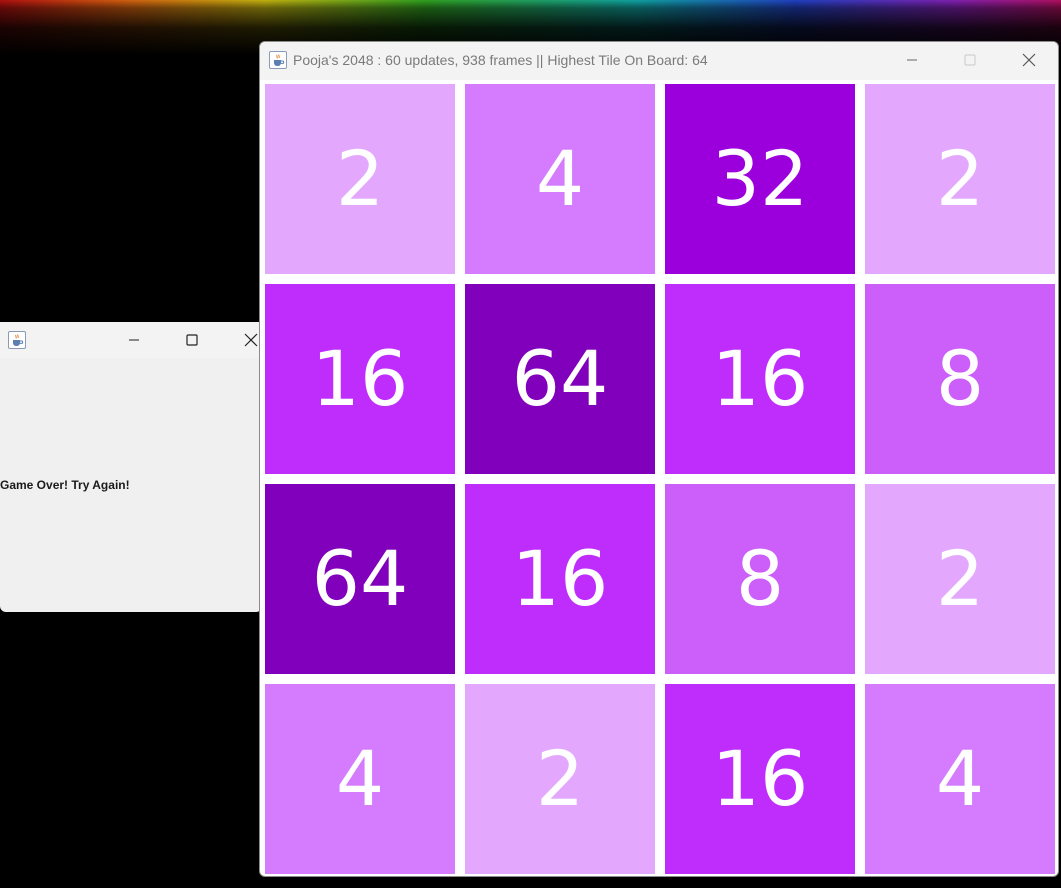  I want to click on tile-r1-c4: 2, so click(960, 179).